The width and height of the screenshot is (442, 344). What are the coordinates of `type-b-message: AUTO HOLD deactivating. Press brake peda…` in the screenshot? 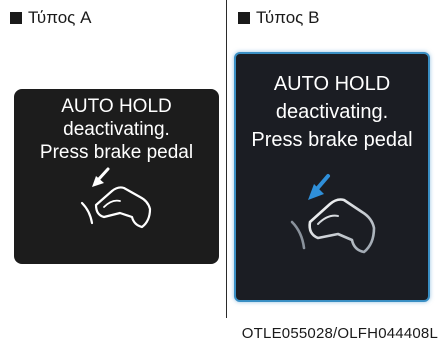 It's located at (332, 112).